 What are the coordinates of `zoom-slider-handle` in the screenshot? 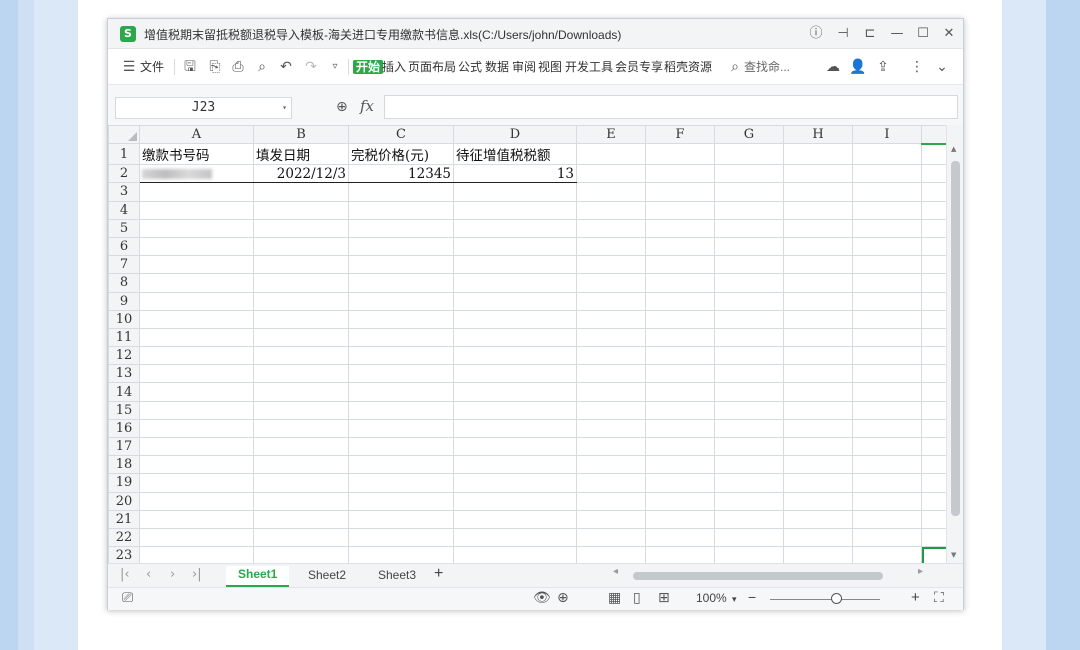 It's located at (836, 598).